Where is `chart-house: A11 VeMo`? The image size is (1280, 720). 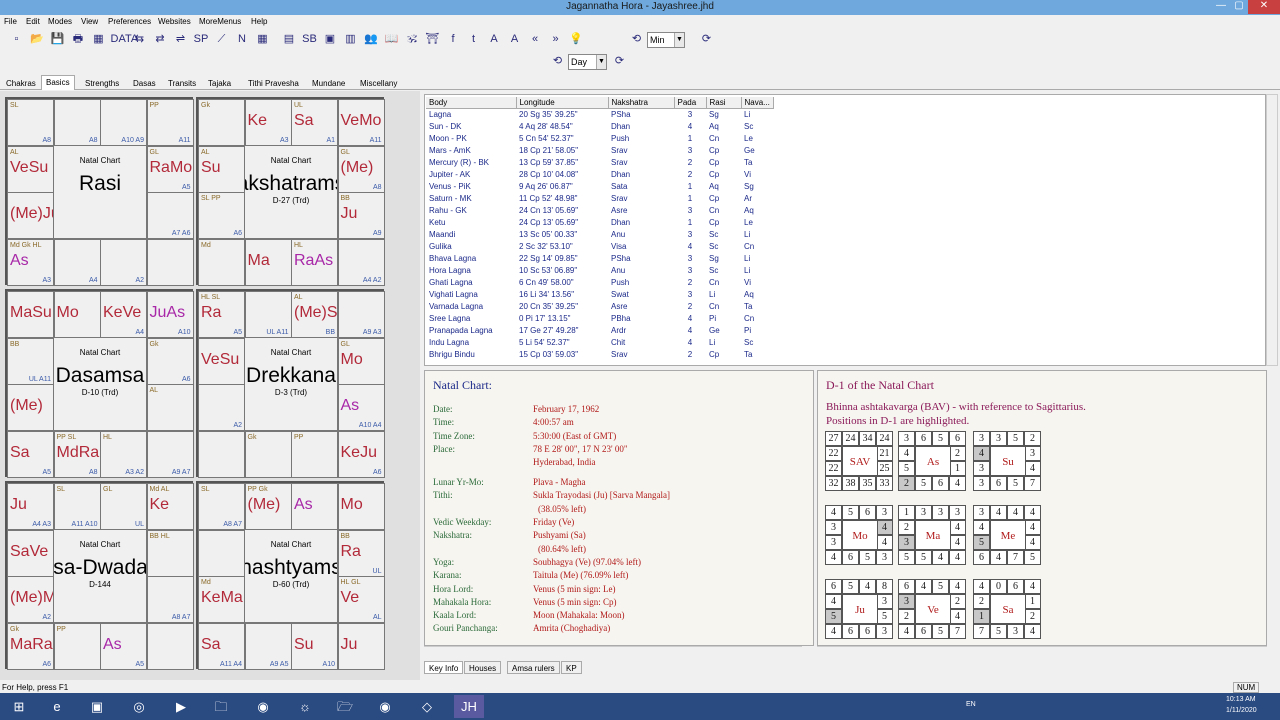 chart-house: A11 VeMo is located at coordinates (361, 122).